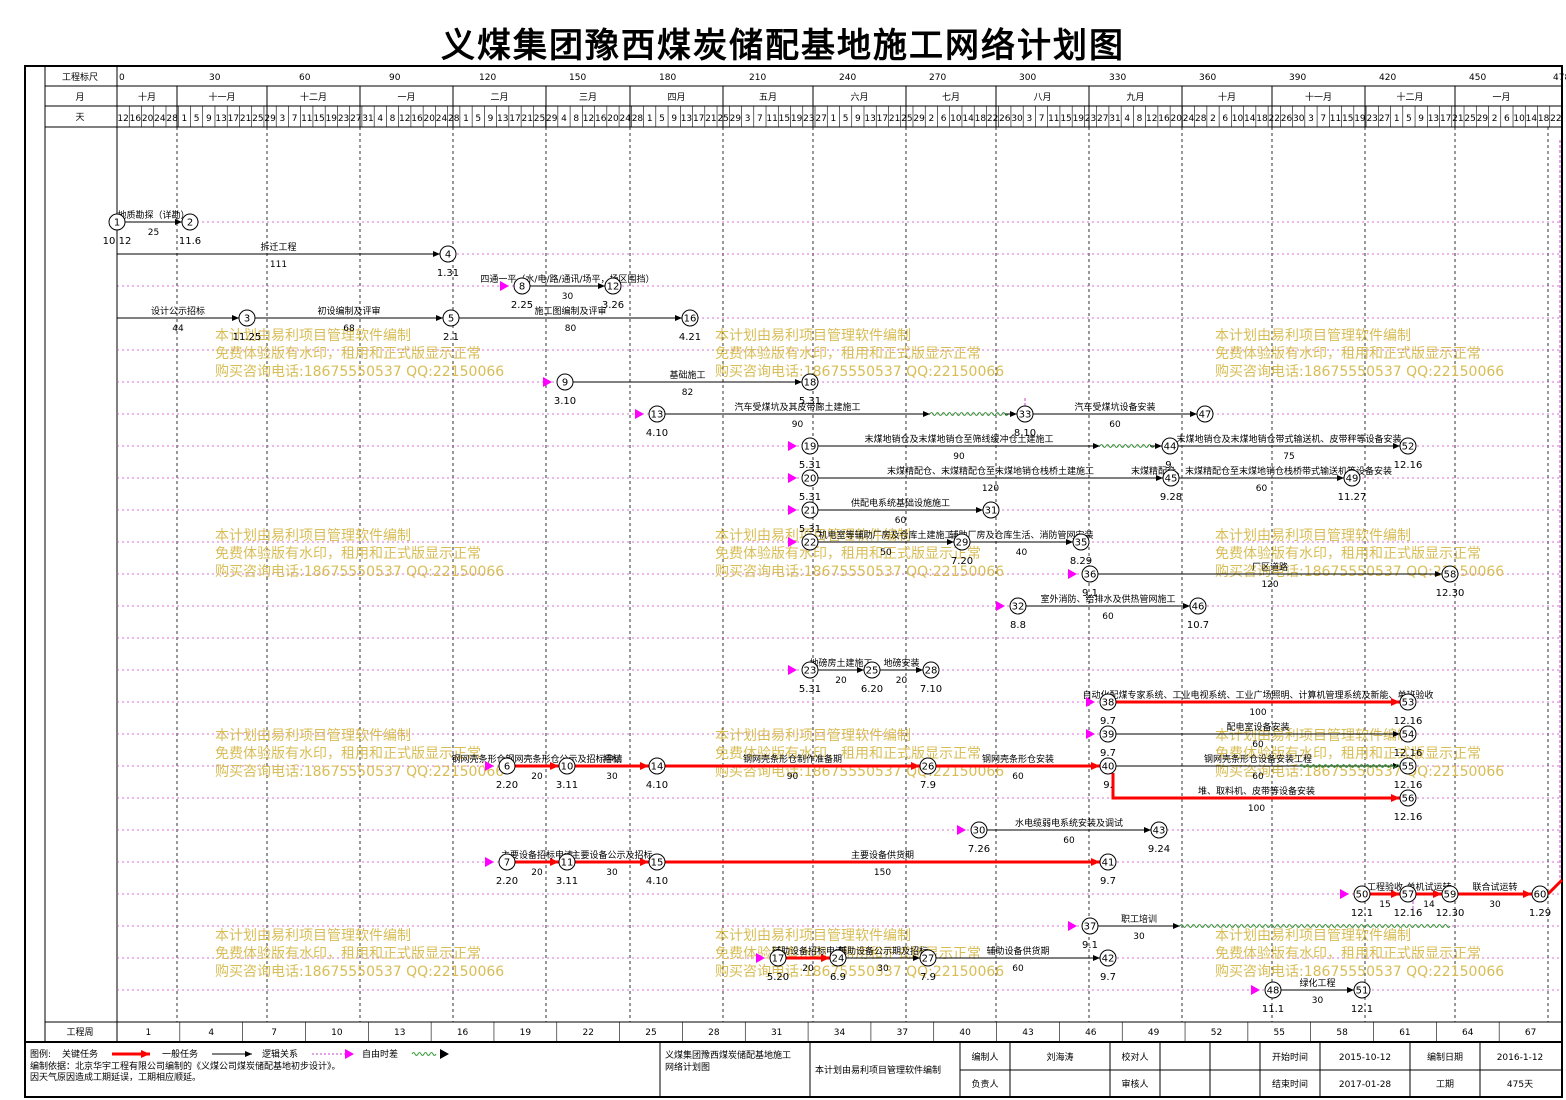  I want to click on month-cell: 四月, so click(676, 97).